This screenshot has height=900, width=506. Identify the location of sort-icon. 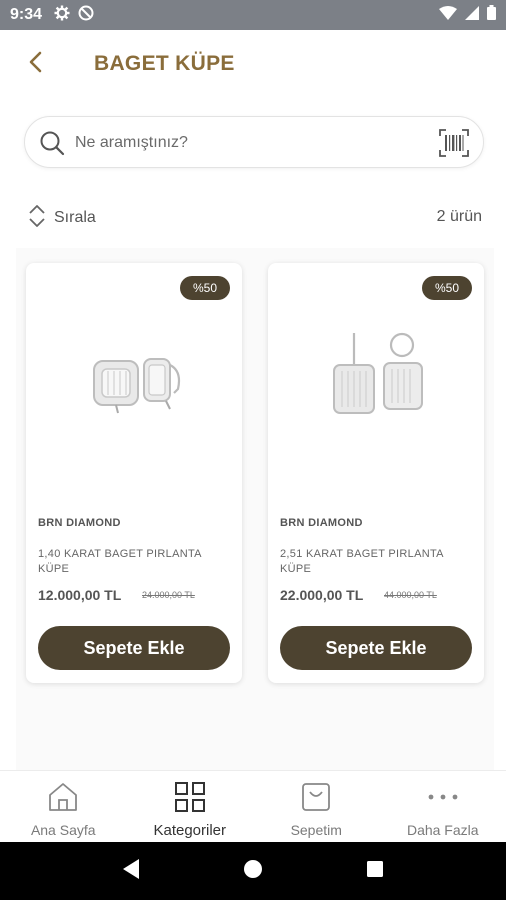
(37, 218).